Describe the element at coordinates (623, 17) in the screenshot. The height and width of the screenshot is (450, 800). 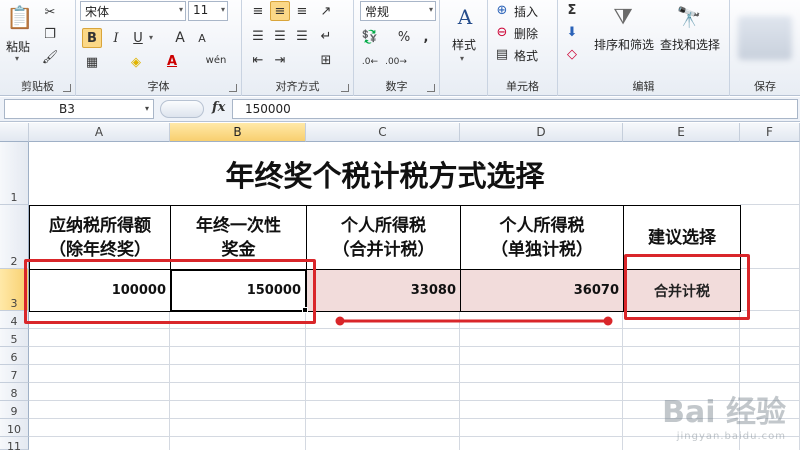
I see `sort-filter-icon: ⧩` at that location.